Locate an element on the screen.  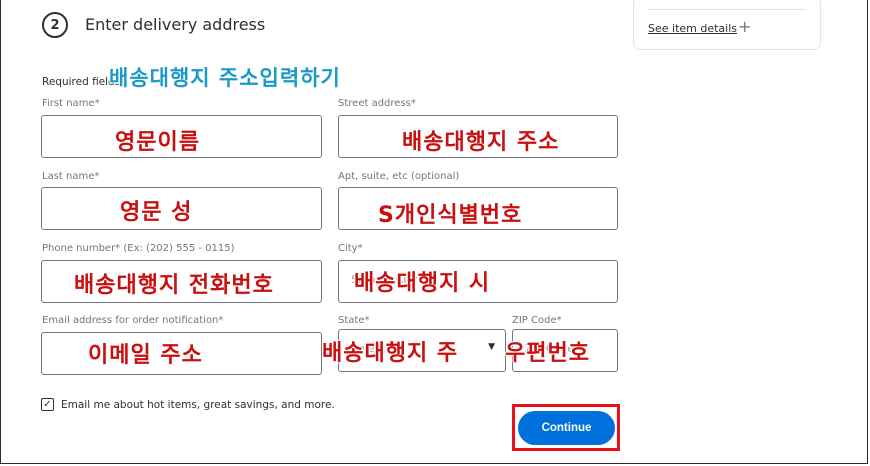
plus-icon: + is located at coordinates (744, 26).